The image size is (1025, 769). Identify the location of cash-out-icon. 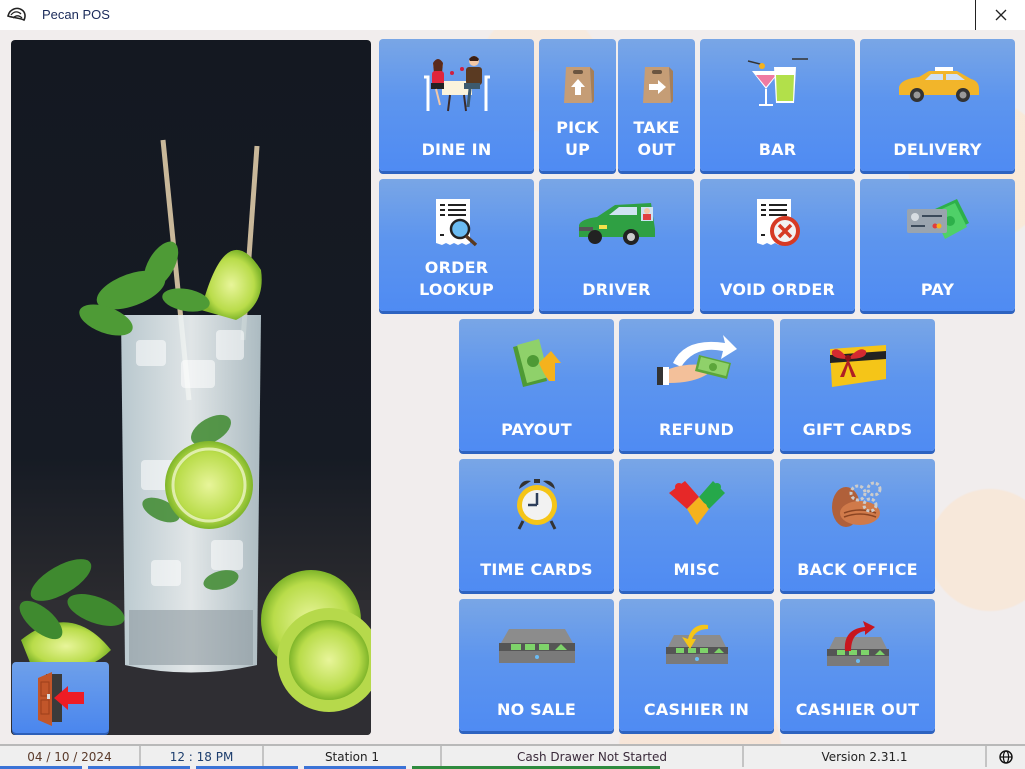
(536, 363).